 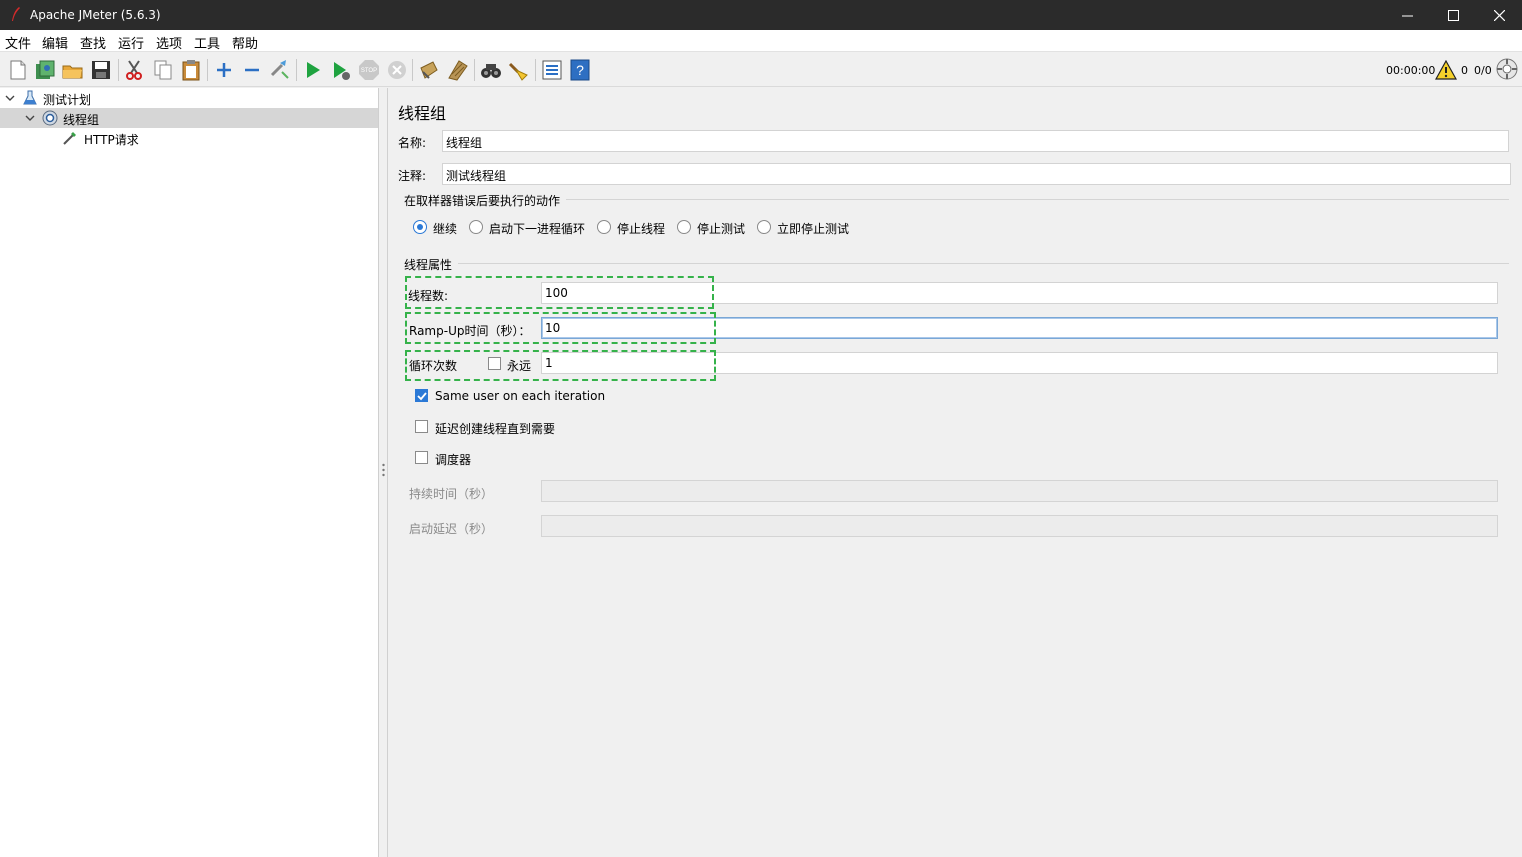 I want to click on save-icon, so click(x=101, y=70).